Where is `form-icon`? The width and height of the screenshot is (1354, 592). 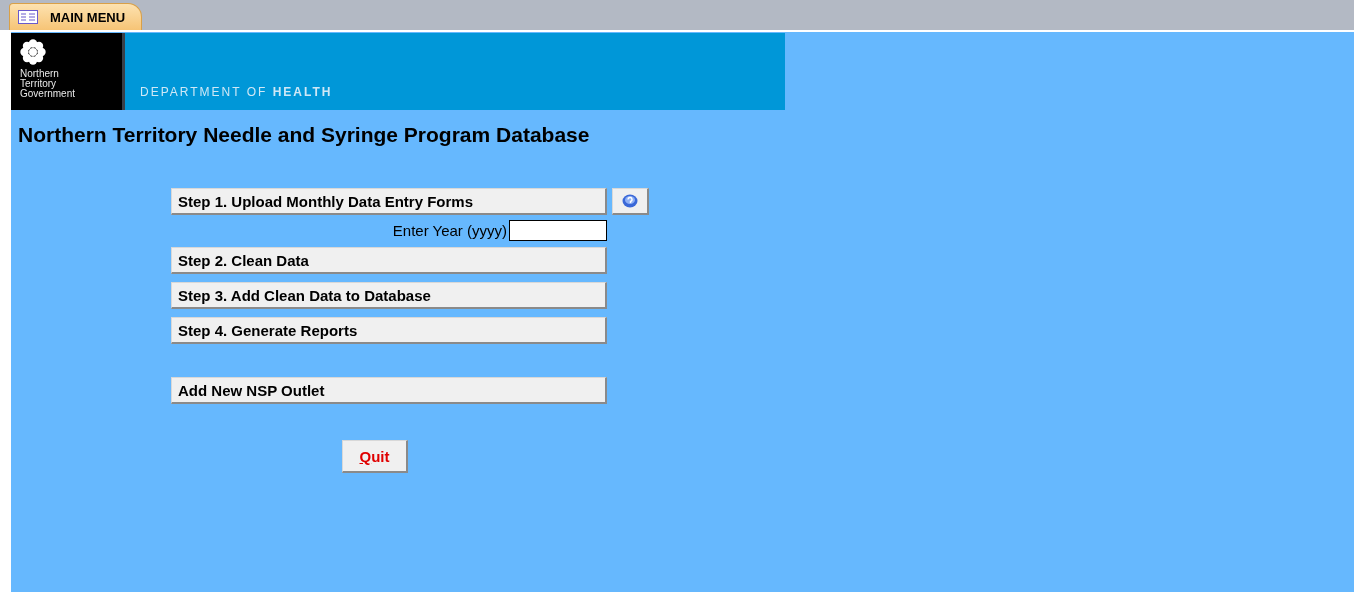 form-icon is located at coordinates (28, 17).